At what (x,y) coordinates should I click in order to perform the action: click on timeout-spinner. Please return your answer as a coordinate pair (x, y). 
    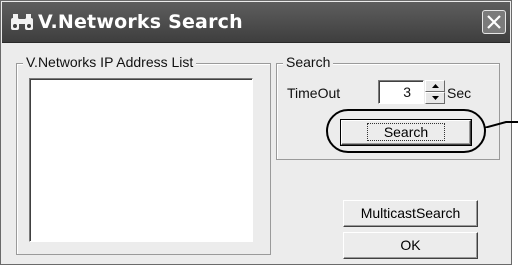
    Looking at the image, I should click on (435, 92).